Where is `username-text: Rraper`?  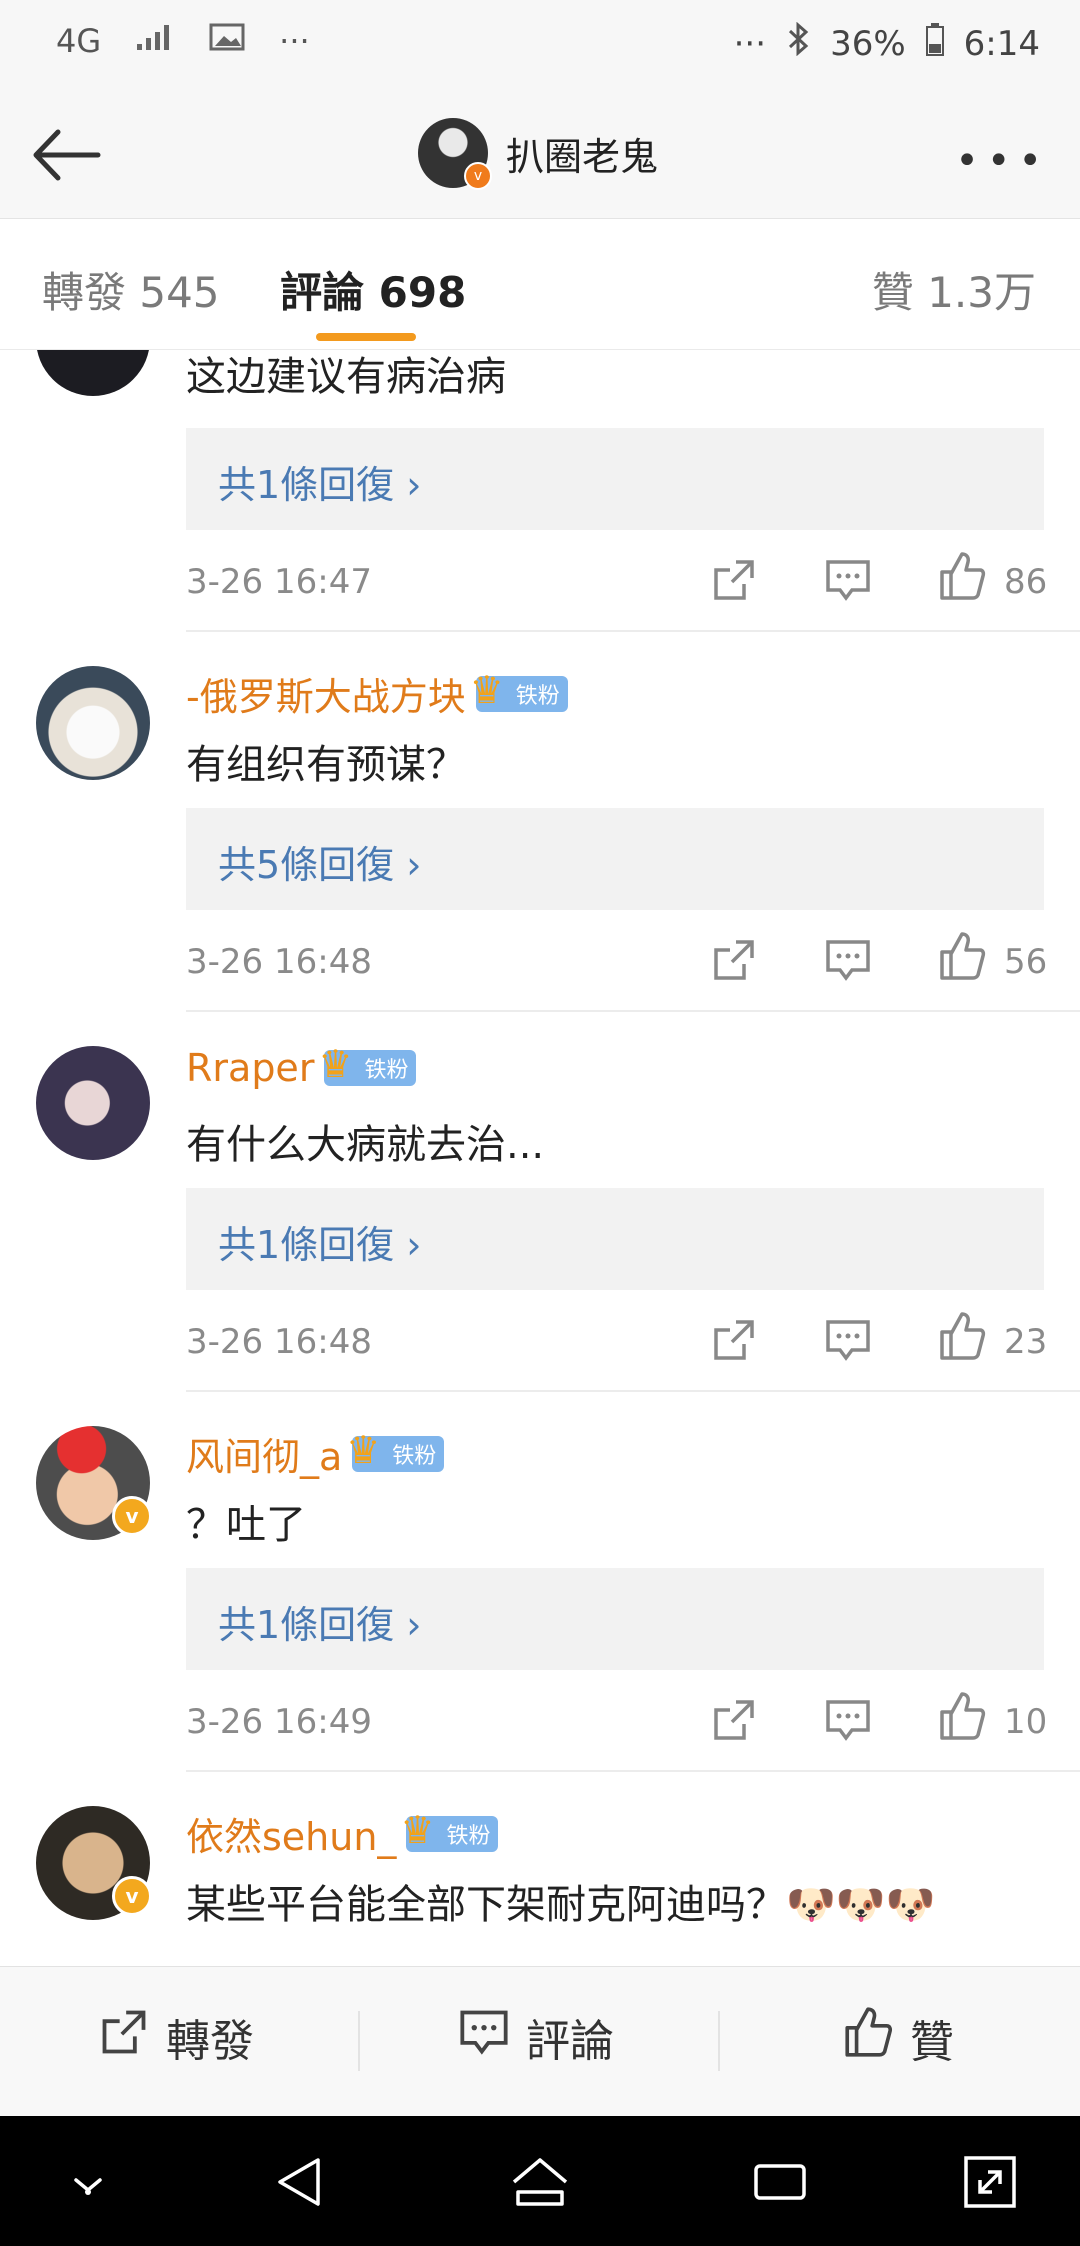
username-text: Rraper is located at coordinates (250, 1068).